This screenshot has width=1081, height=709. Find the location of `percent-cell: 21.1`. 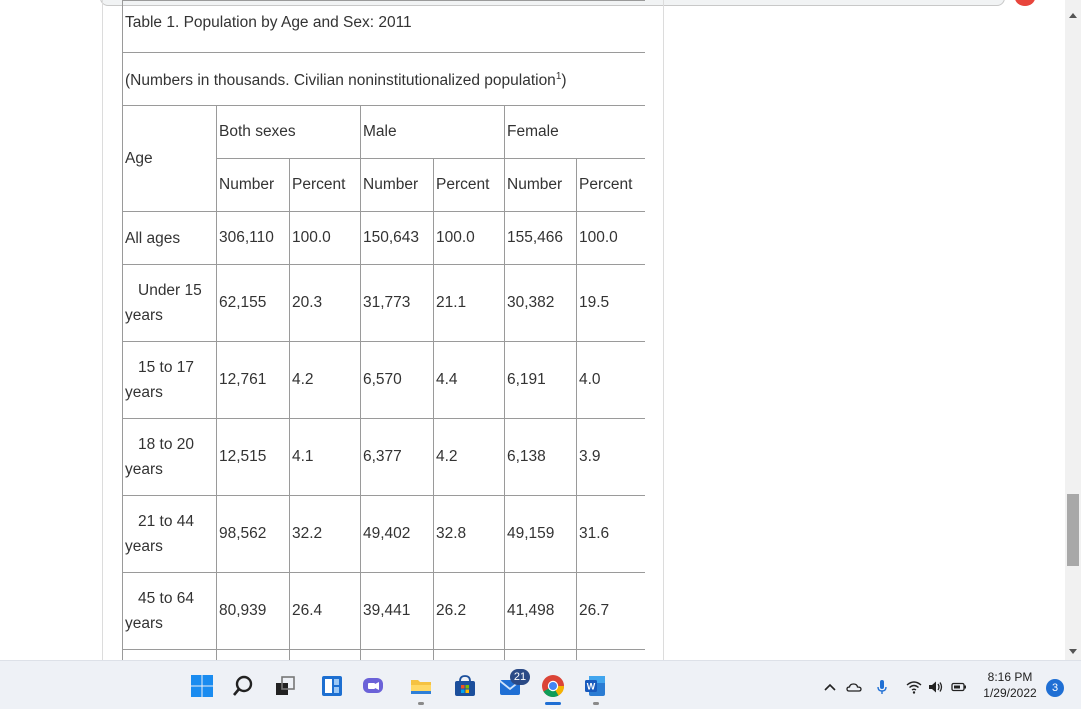

percent-cell: 21.1 is located at coordinates (469, 303).